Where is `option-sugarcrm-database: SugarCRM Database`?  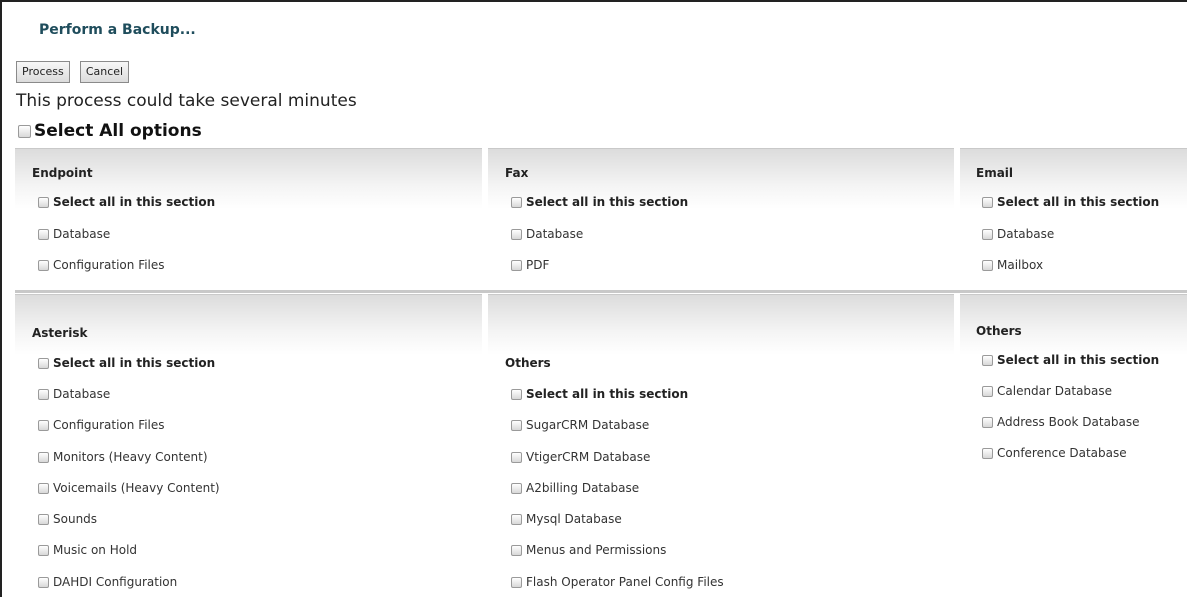 option-sugarcrm-database: SugarCRM Database is located at coordinates (580, 425).